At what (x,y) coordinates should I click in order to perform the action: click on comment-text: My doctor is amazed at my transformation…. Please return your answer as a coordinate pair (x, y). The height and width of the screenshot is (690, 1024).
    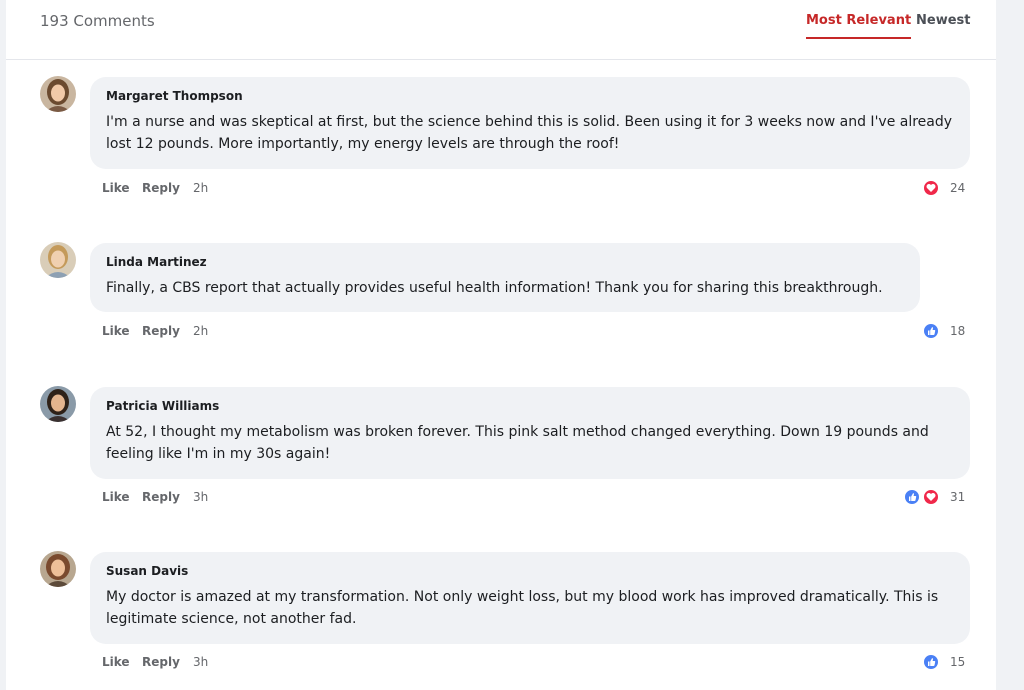
    Looking at the image, I should click on (522, 608).